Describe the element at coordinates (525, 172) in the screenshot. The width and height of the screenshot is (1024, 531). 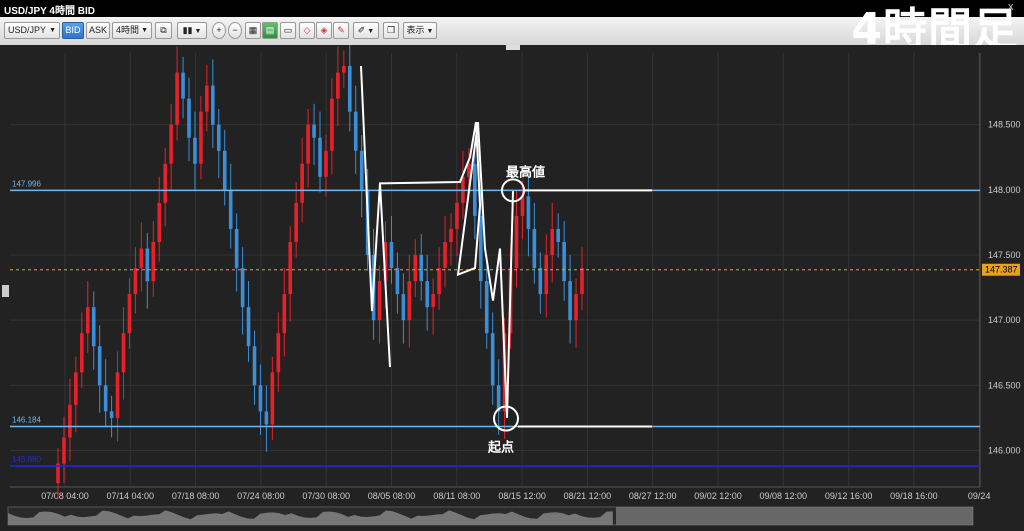
I see `high-annotation-label: 最高値` at that location.